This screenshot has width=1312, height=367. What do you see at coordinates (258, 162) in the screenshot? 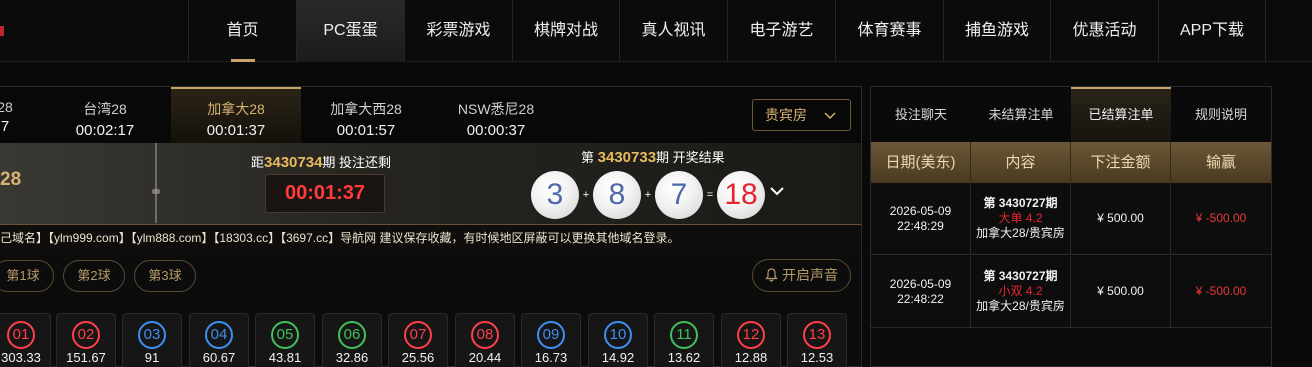
I see `countdown-prefix: 距` at bounding box center [258, 162].